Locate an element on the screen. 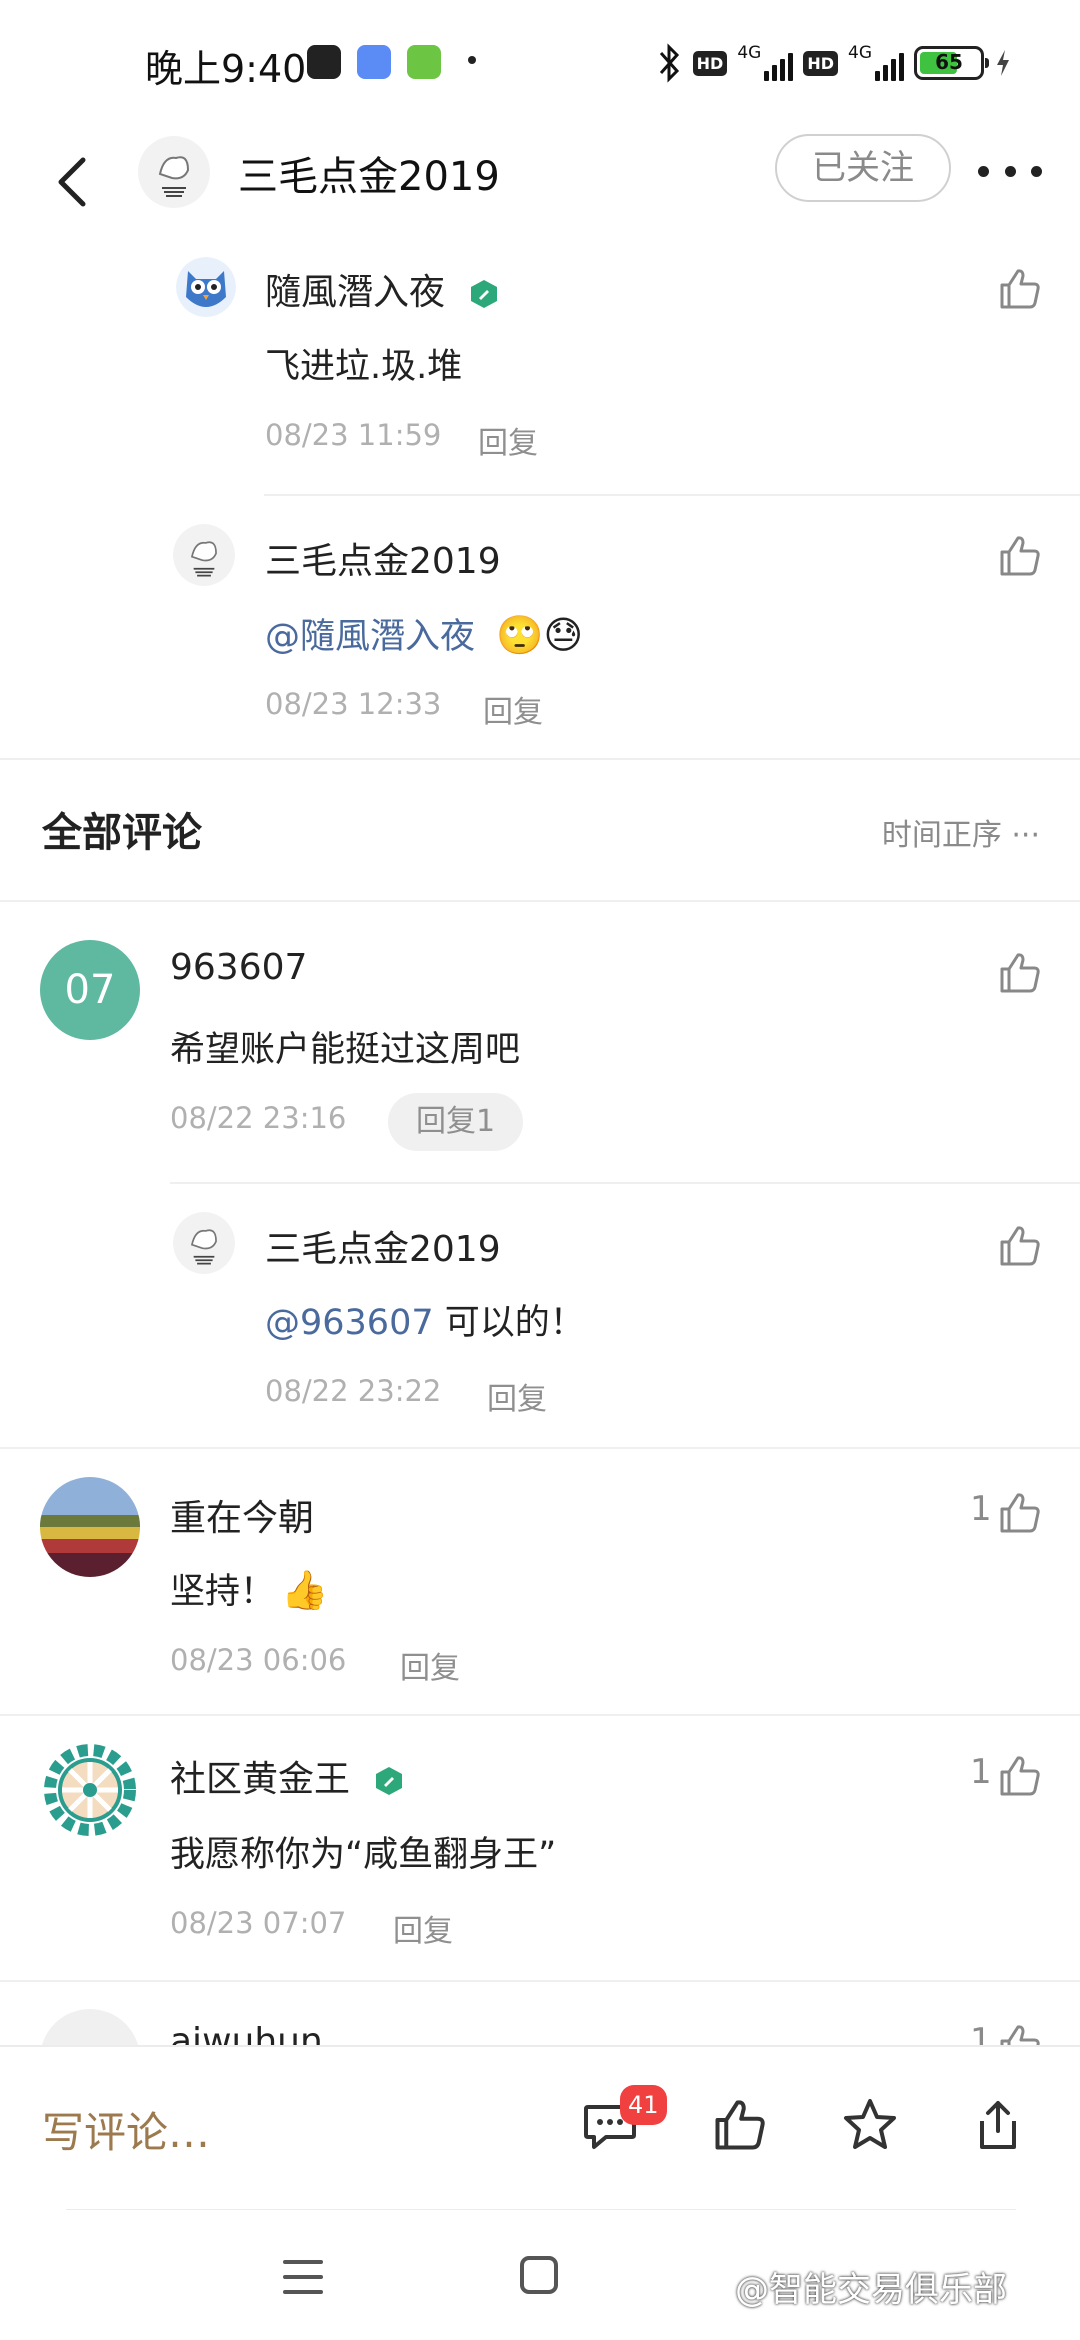  page-title: 三毛点金2019 is located at coordinates (369, 177).